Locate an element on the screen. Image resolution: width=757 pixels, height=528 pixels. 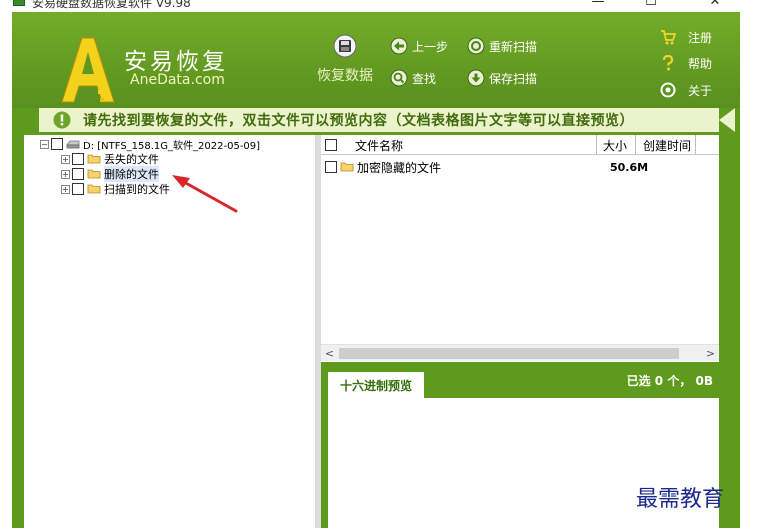
collapse-toggle: − is located at coordinates (44, 144).